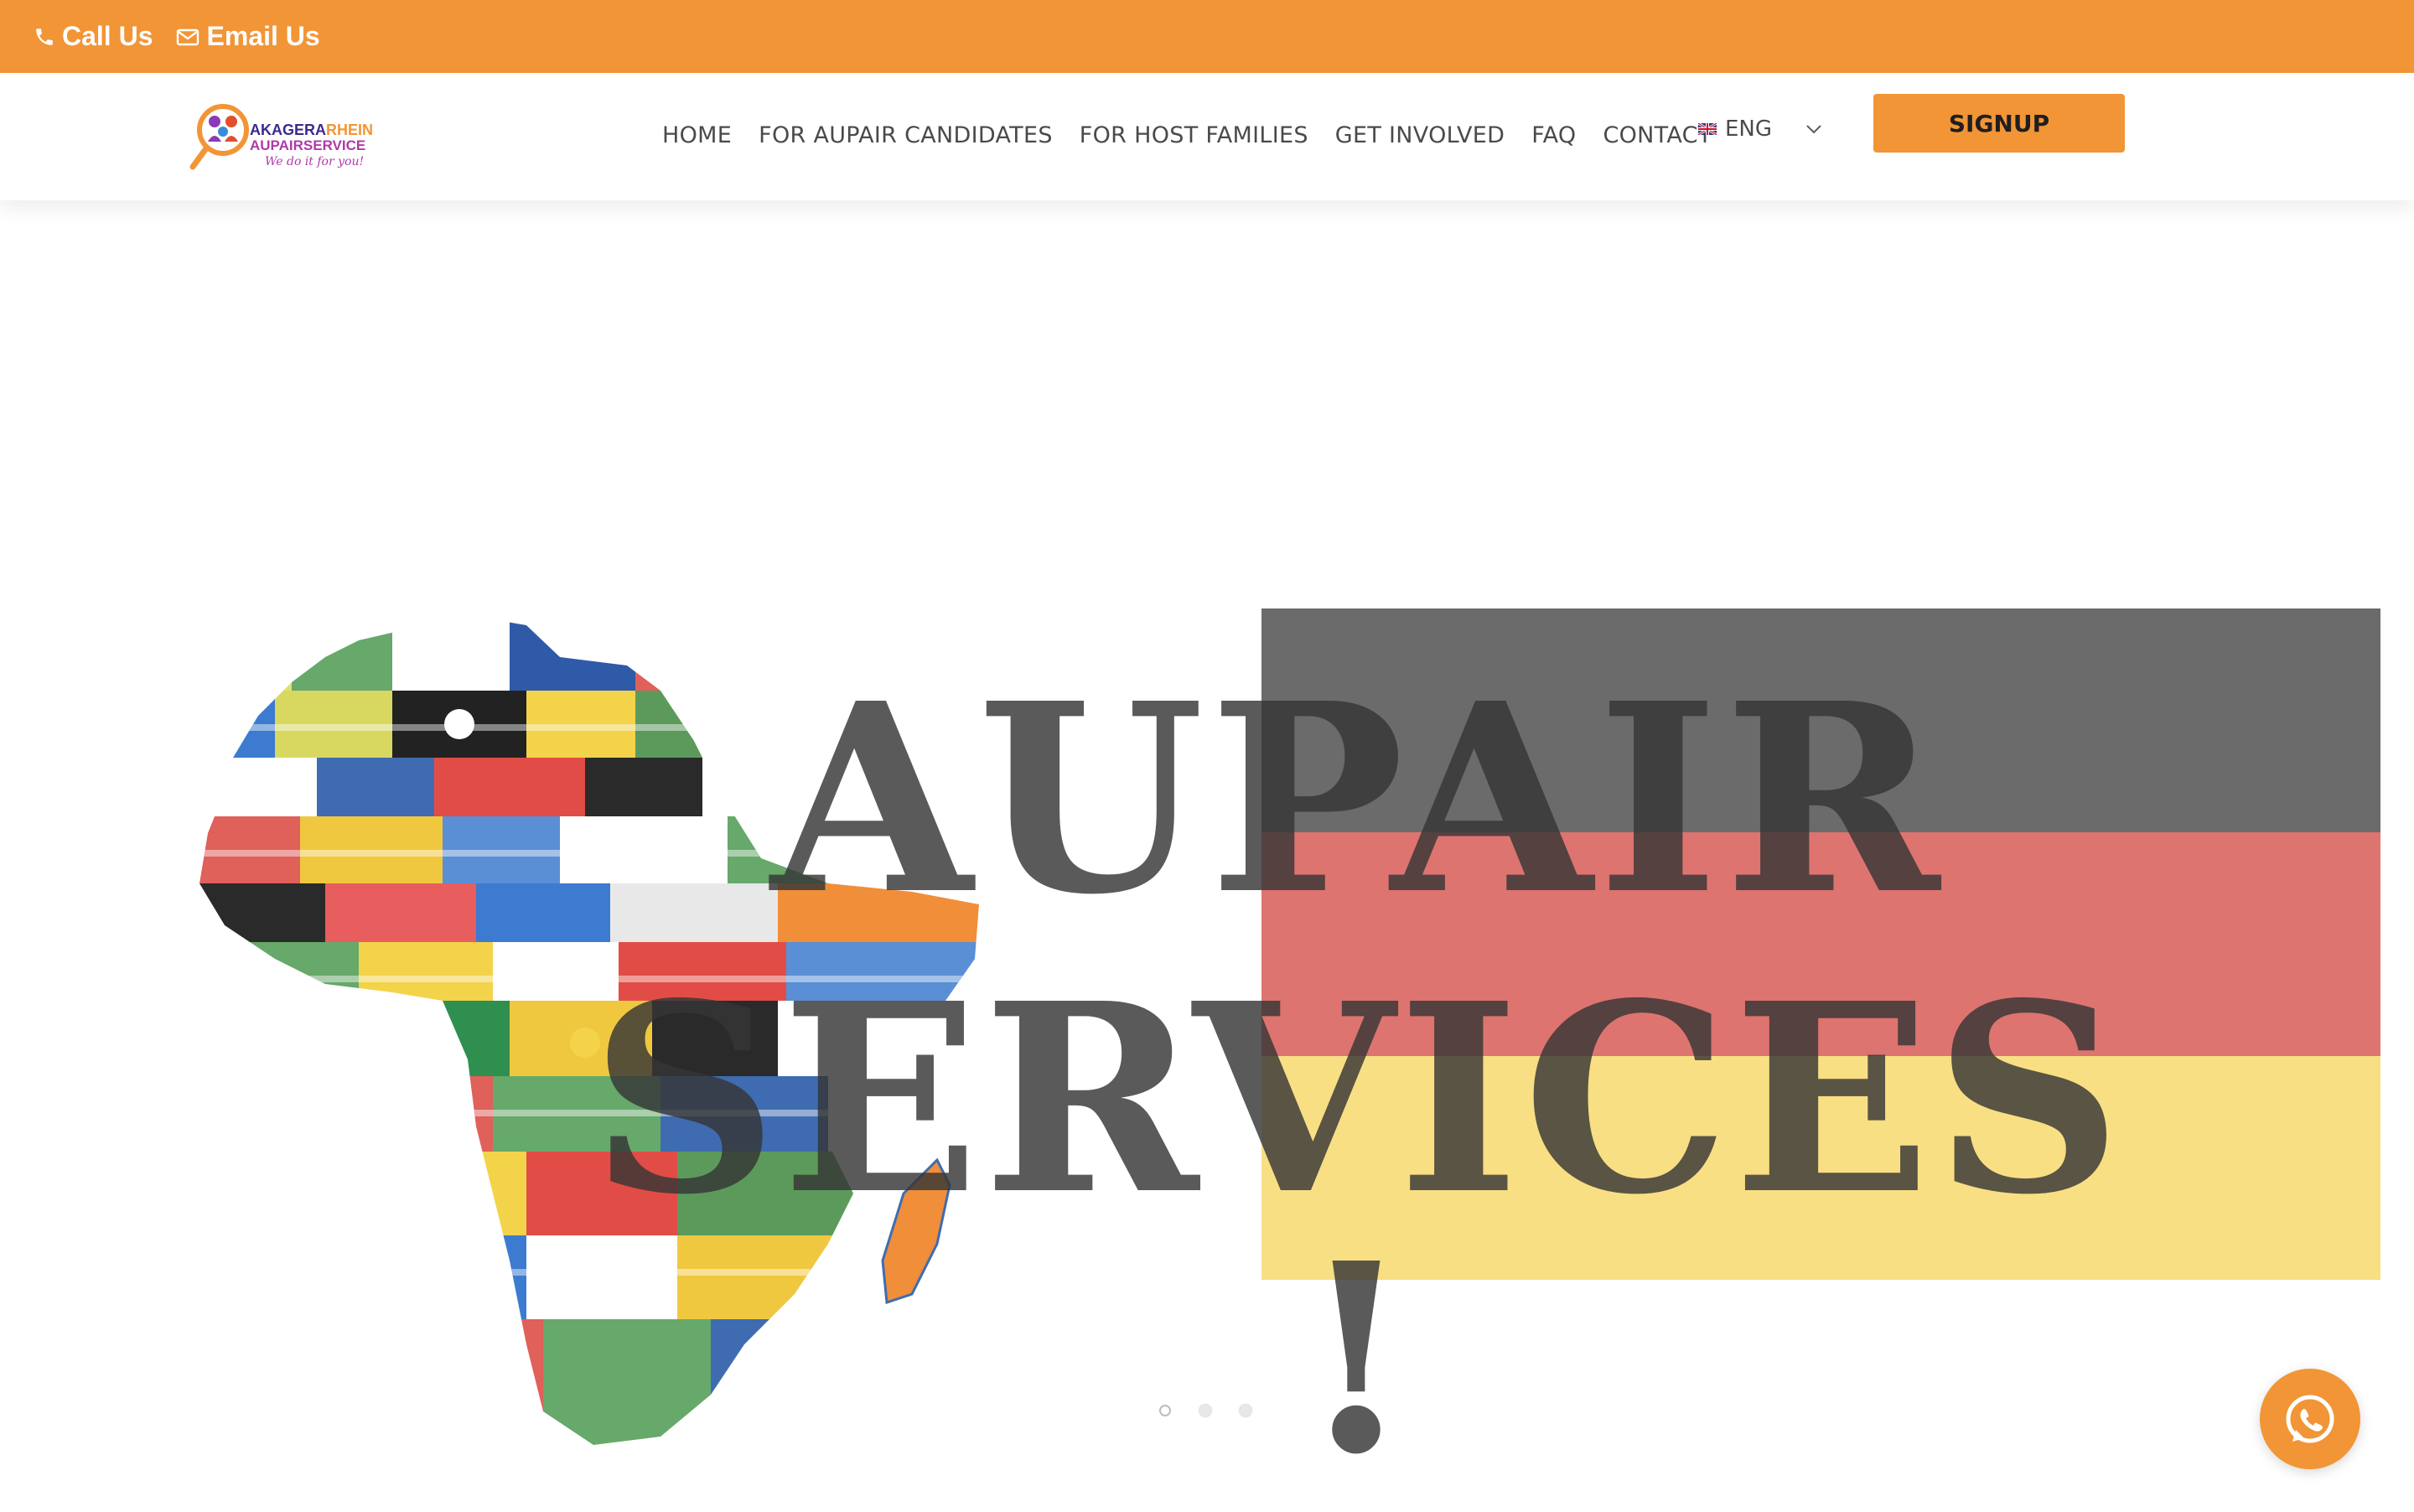 The width and height of the screenshot is (2414, 1512). I want to click on nav-host-families: FOR HOST FAMILIES, so click(1194, 135).